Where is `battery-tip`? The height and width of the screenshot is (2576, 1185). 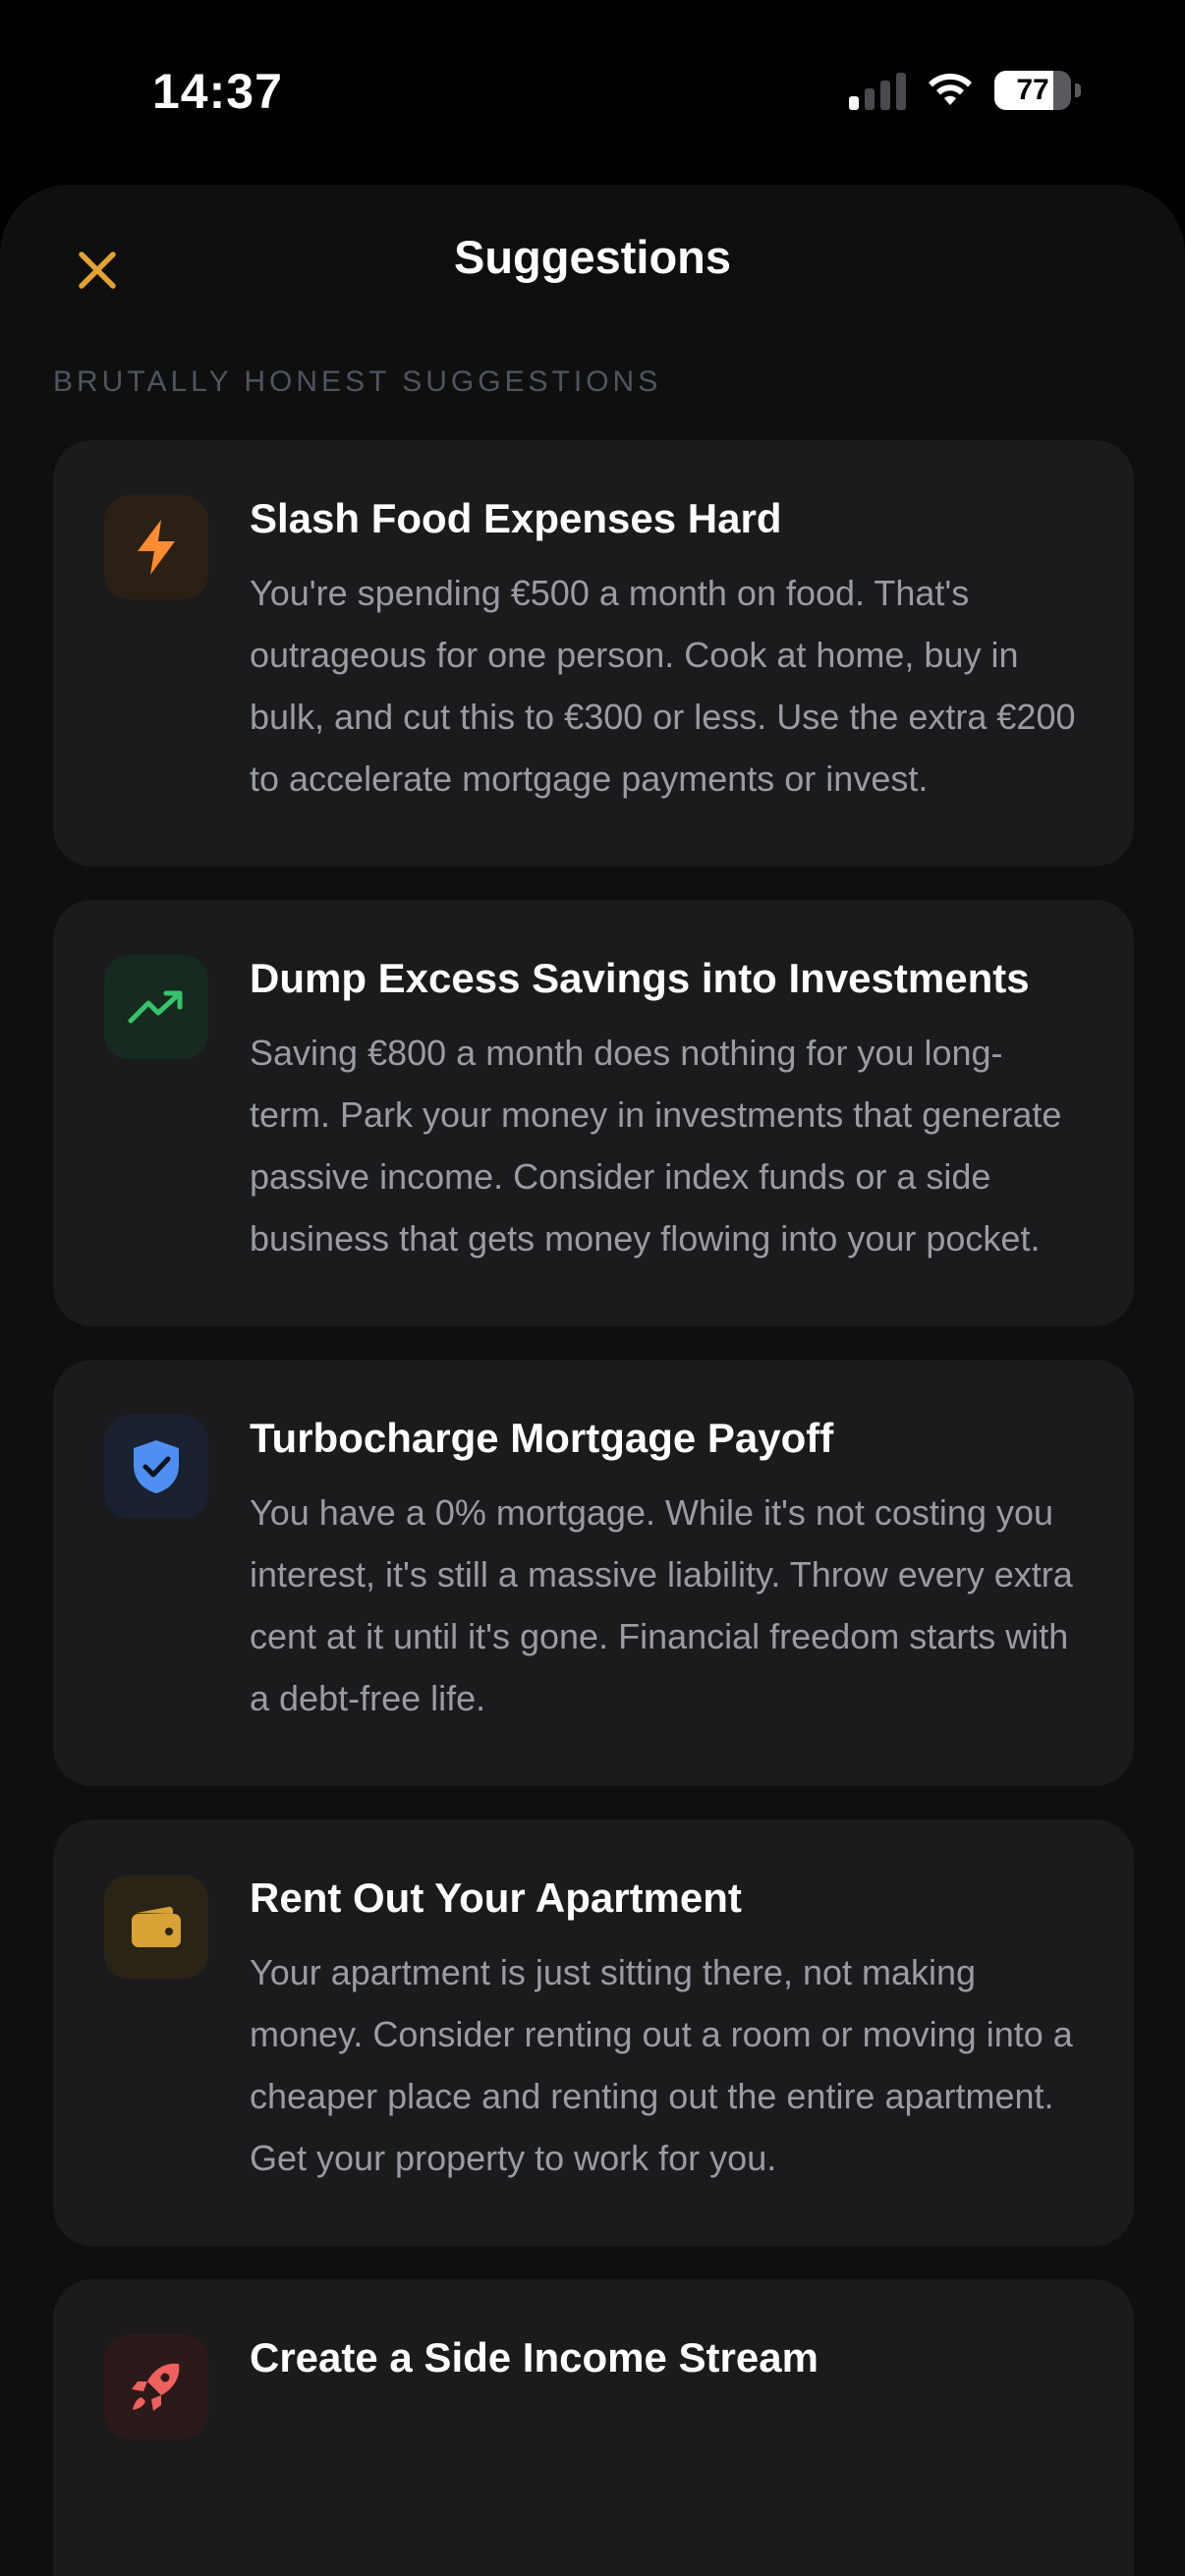
battery-tip is located at coordinates (1078, 90).